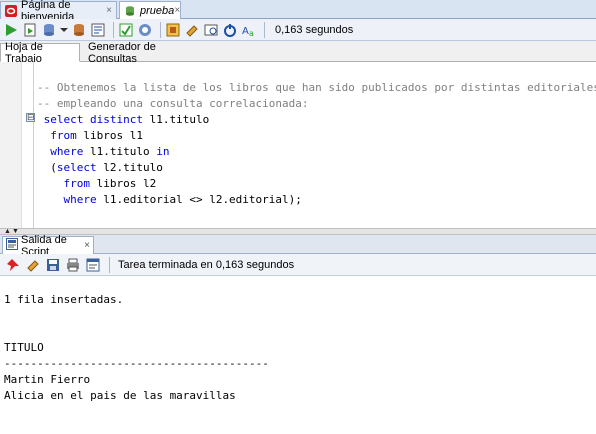  What do you see at coordinates (47, 167) in the screenshot?
I see `code-token: (` at bounding box center [47, 167].